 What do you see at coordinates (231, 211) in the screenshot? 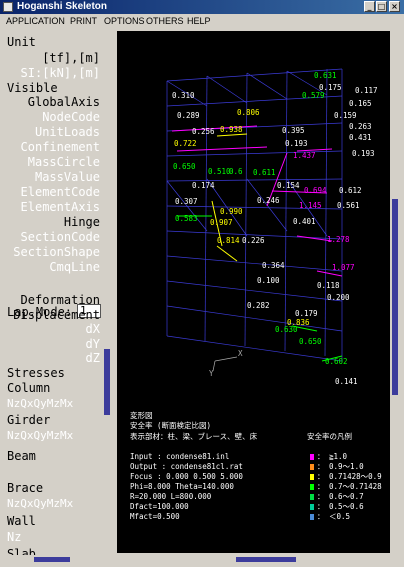
I see `ratio-label: 0.990` at bounding box center [231, 211].